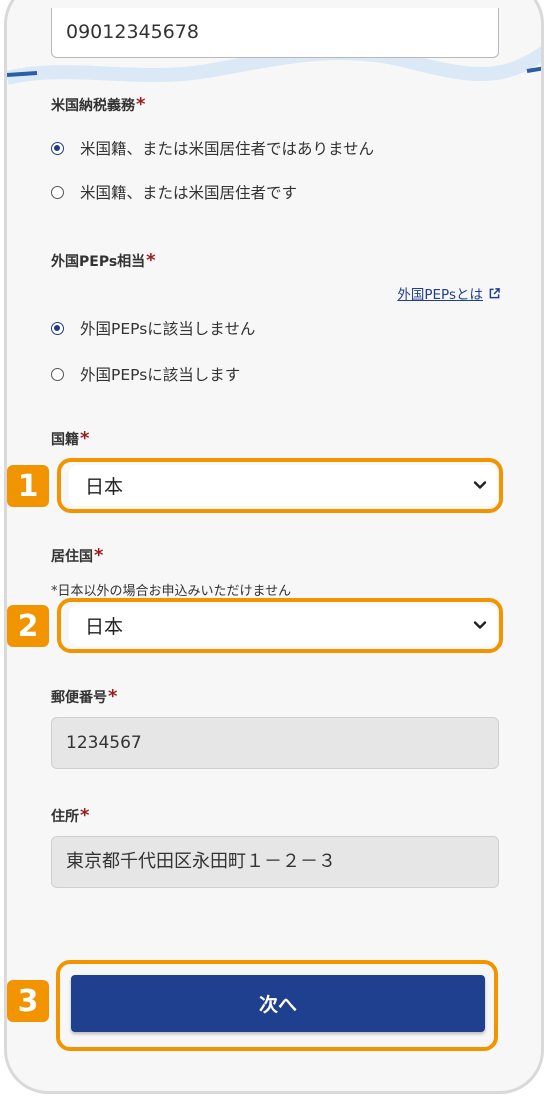  Describe the element at coordinates (171, 591) in the screenshot. I see `residence-note: *日本以外の場合お申込みいただけません` at that location.